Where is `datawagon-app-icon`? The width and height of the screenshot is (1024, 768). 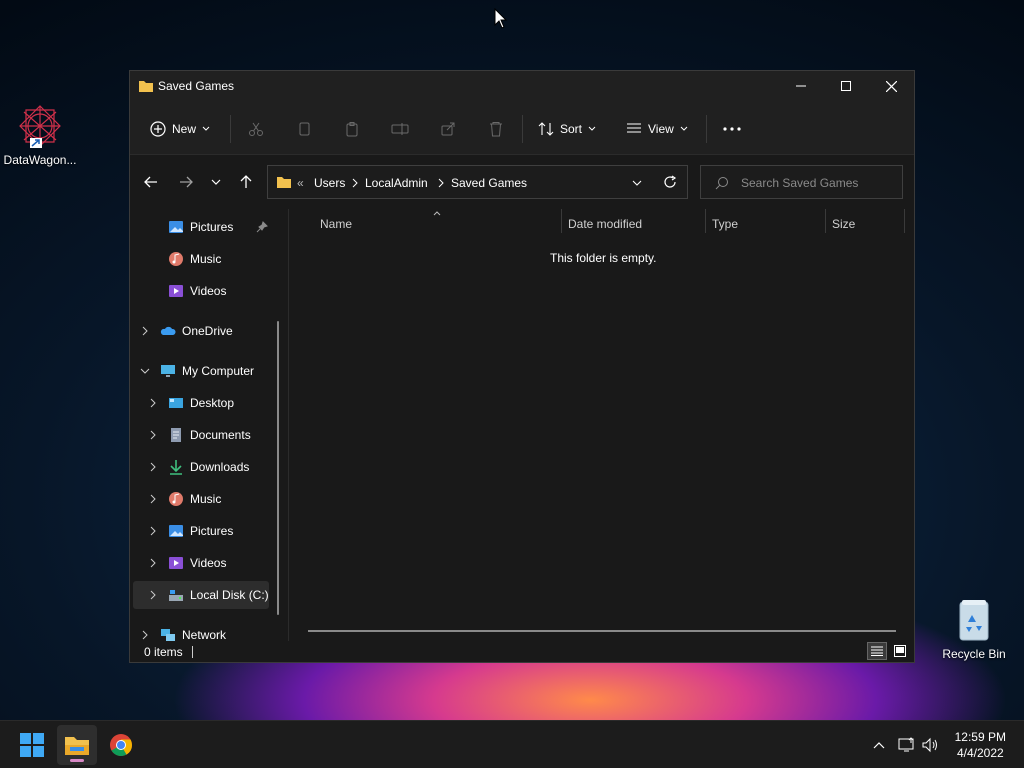
datawagon-app-icon is located at coordinates (40, 126).